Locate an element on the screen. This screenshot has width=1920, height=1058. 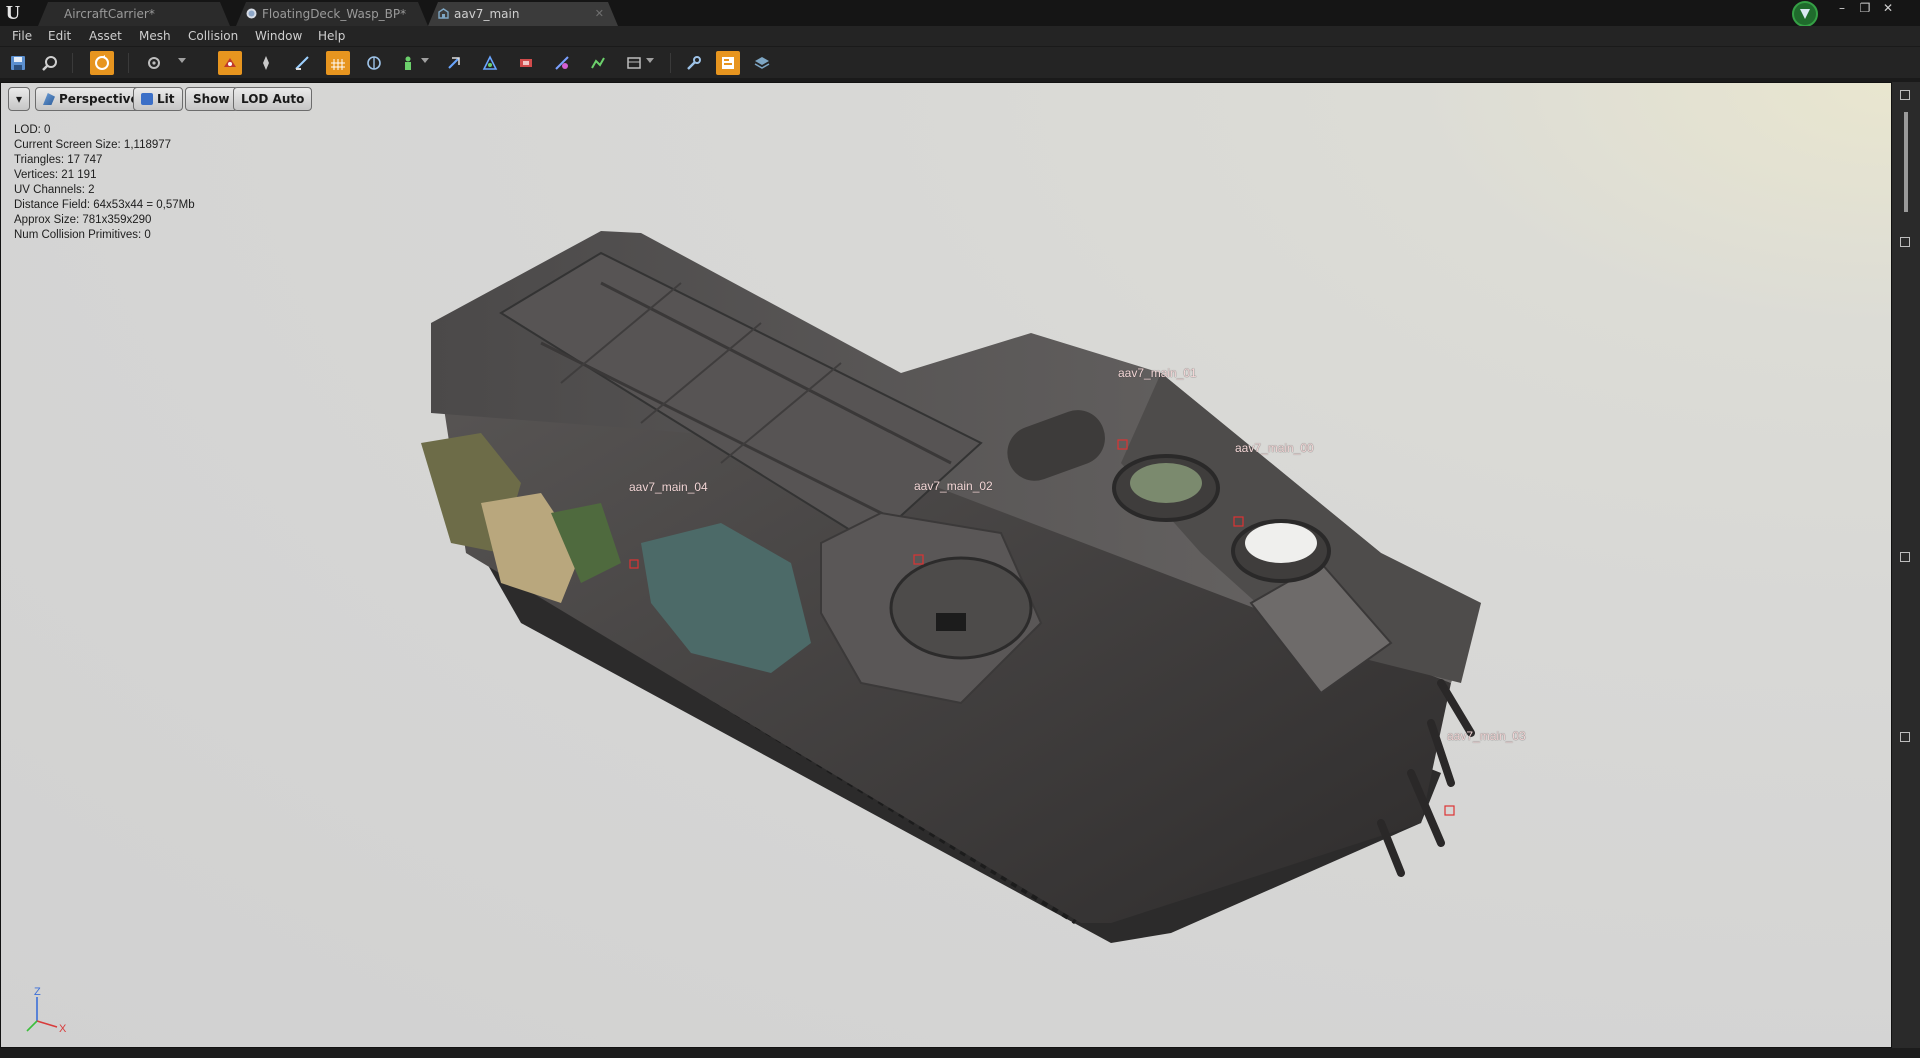
details-panel-icon is located at coordinates (728, 63).